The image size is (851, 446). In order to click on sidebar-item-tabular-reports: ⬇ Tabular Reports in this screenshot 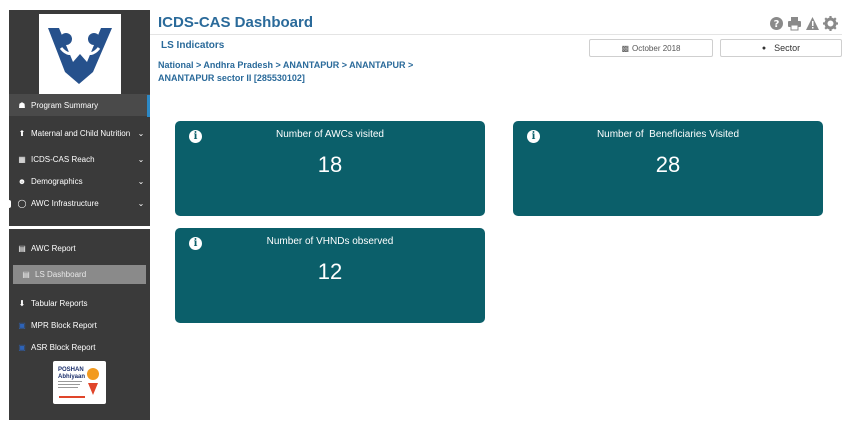, I will do `click(79, 303)`.